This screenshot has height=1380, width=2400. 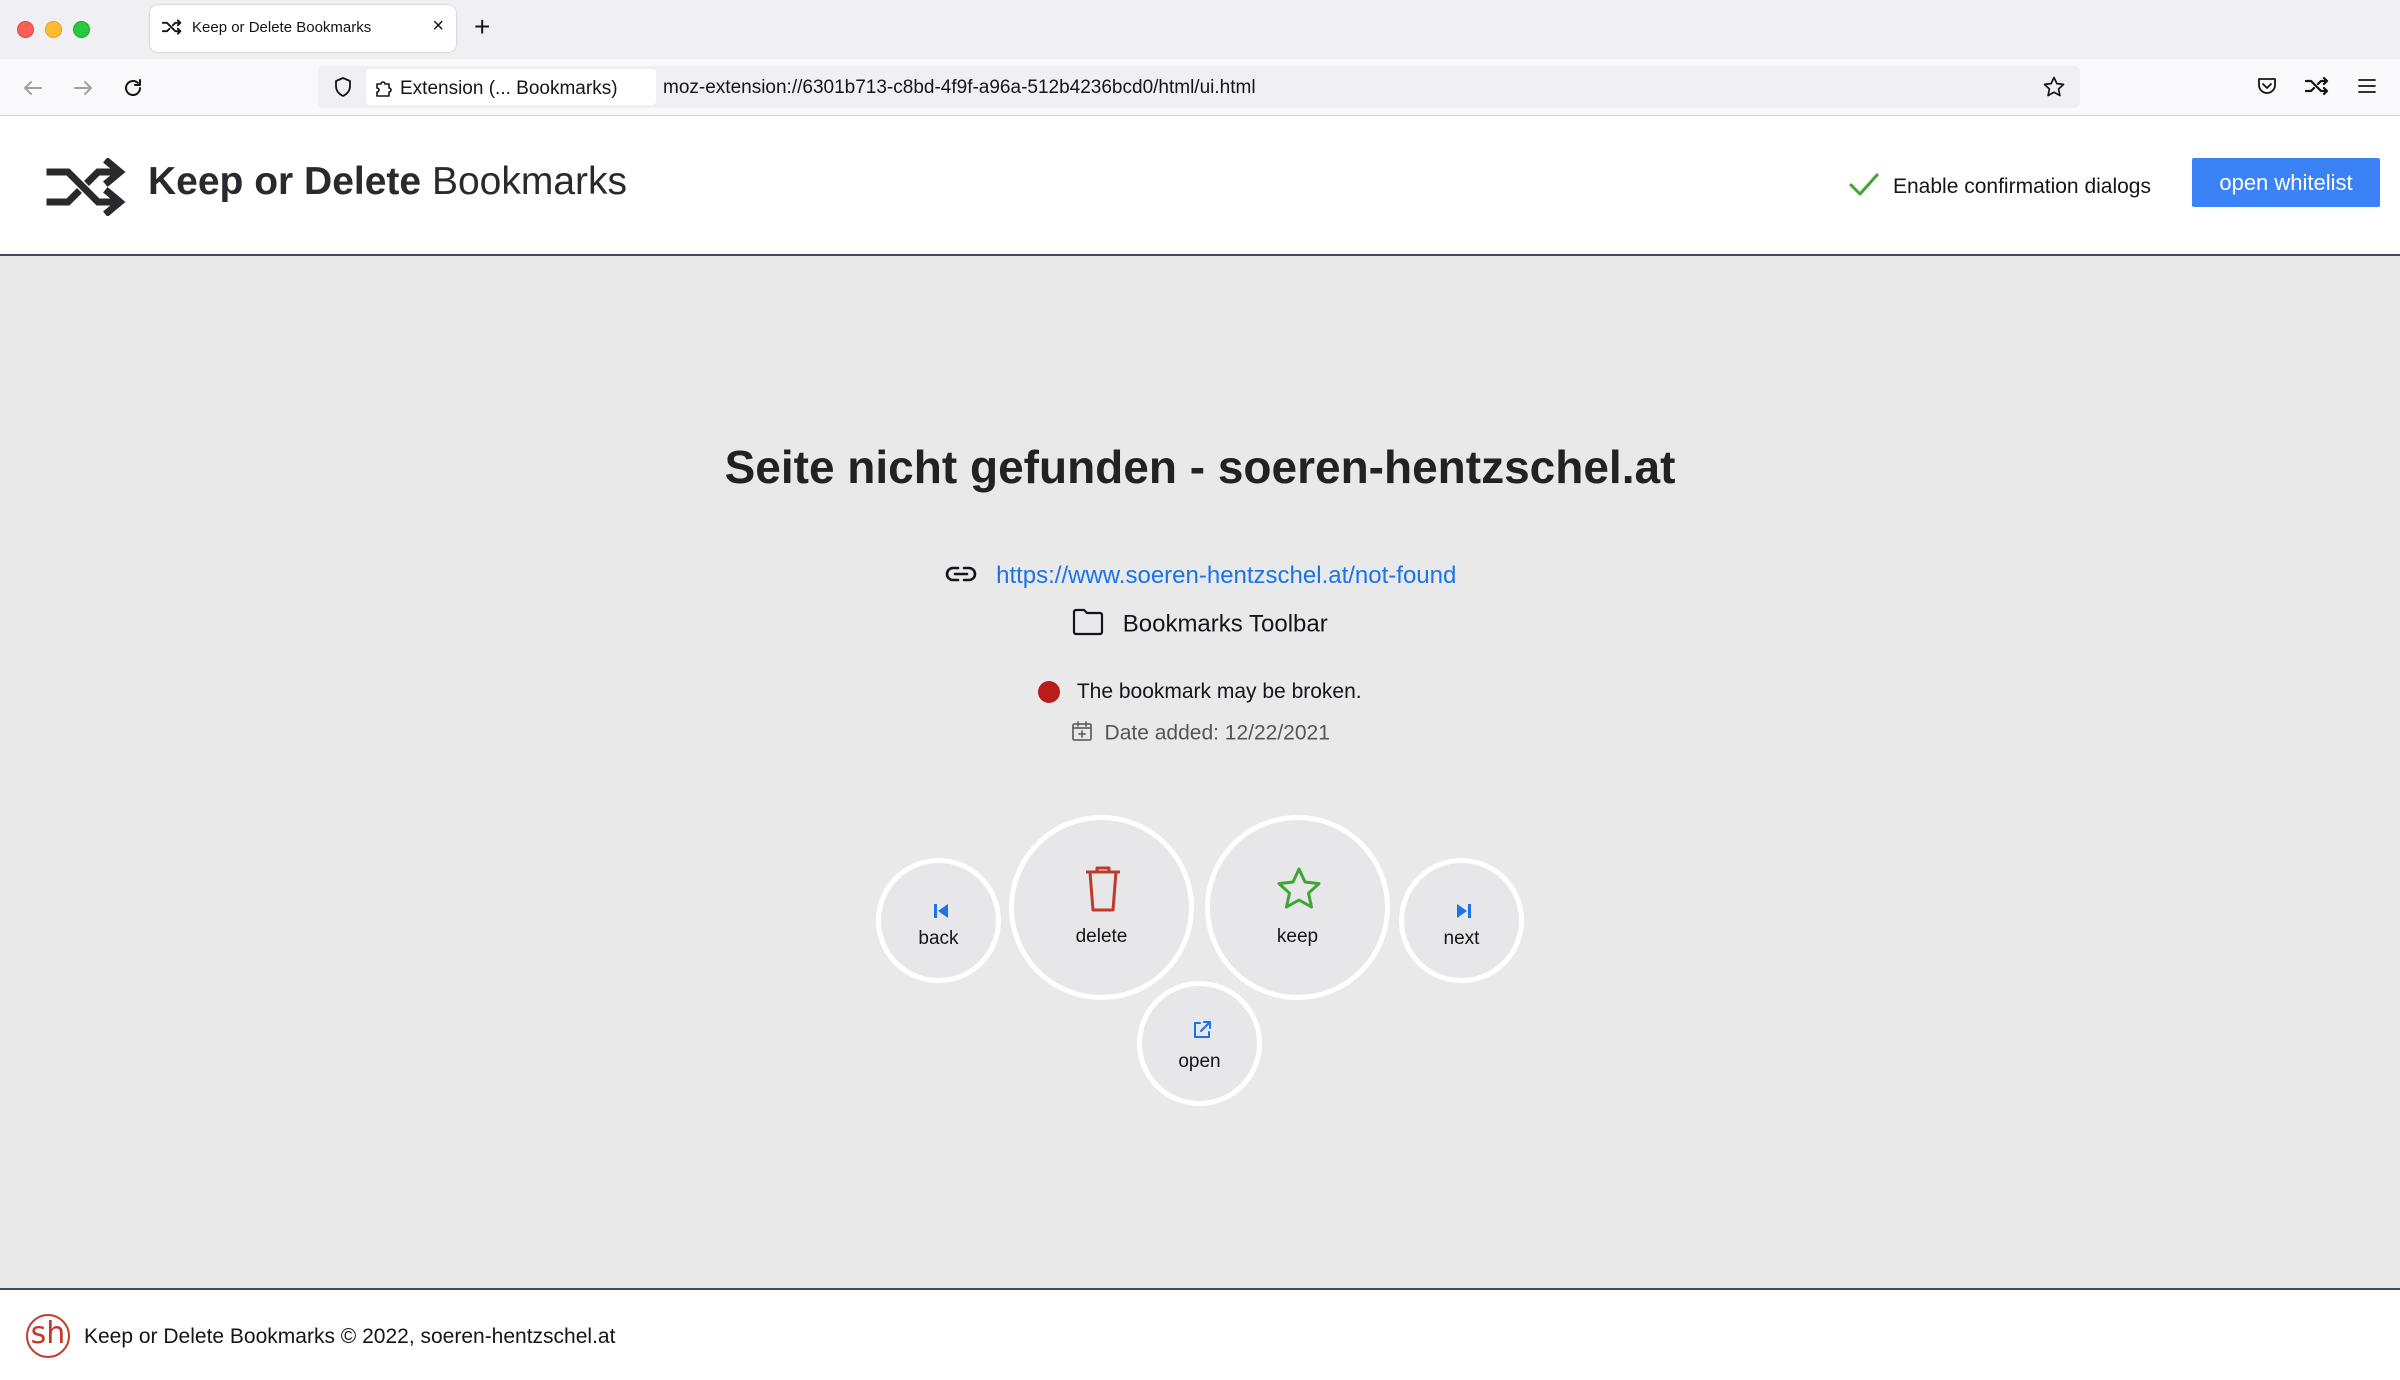 I want to click on app-title-light: Bookmarks, so click(x=529, y=181).